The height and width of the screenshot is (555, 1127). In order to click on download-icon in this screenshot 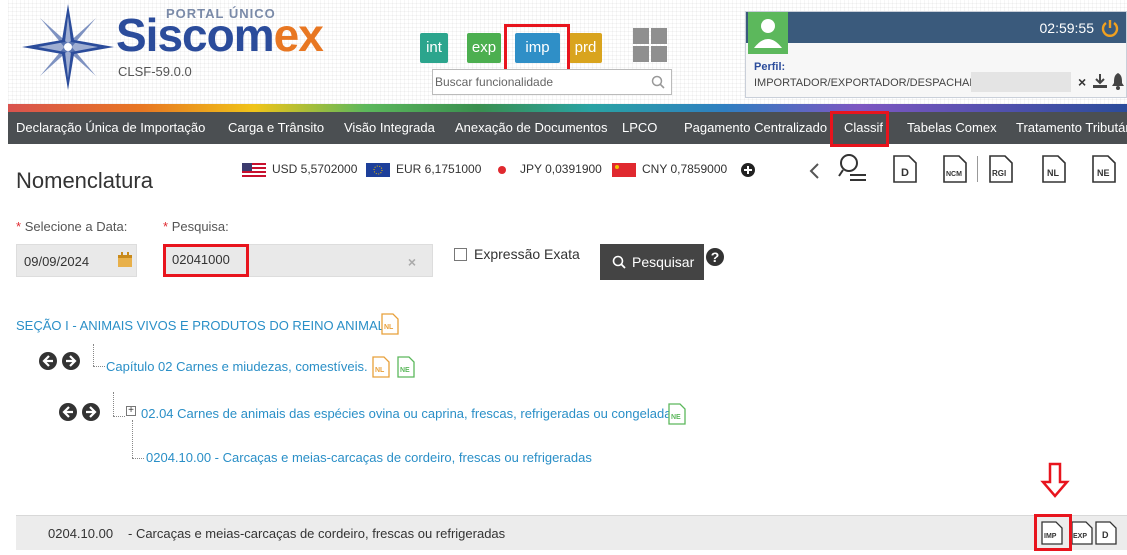, I will do `click(1100, 81)`.